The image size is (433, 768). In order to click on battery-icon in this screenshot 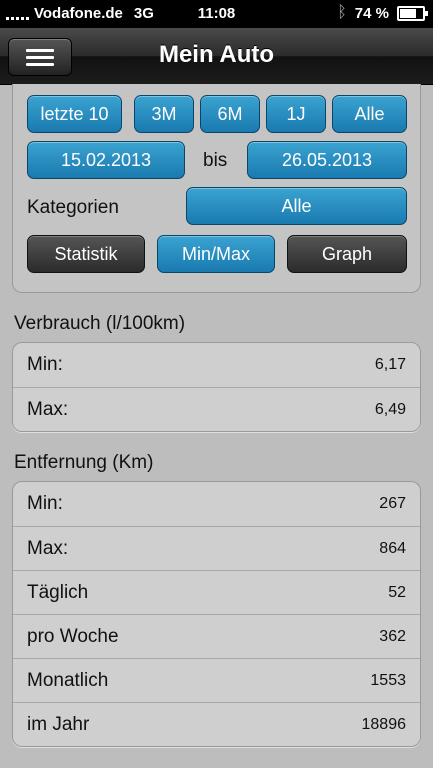, I will do `click(412, 13)`.